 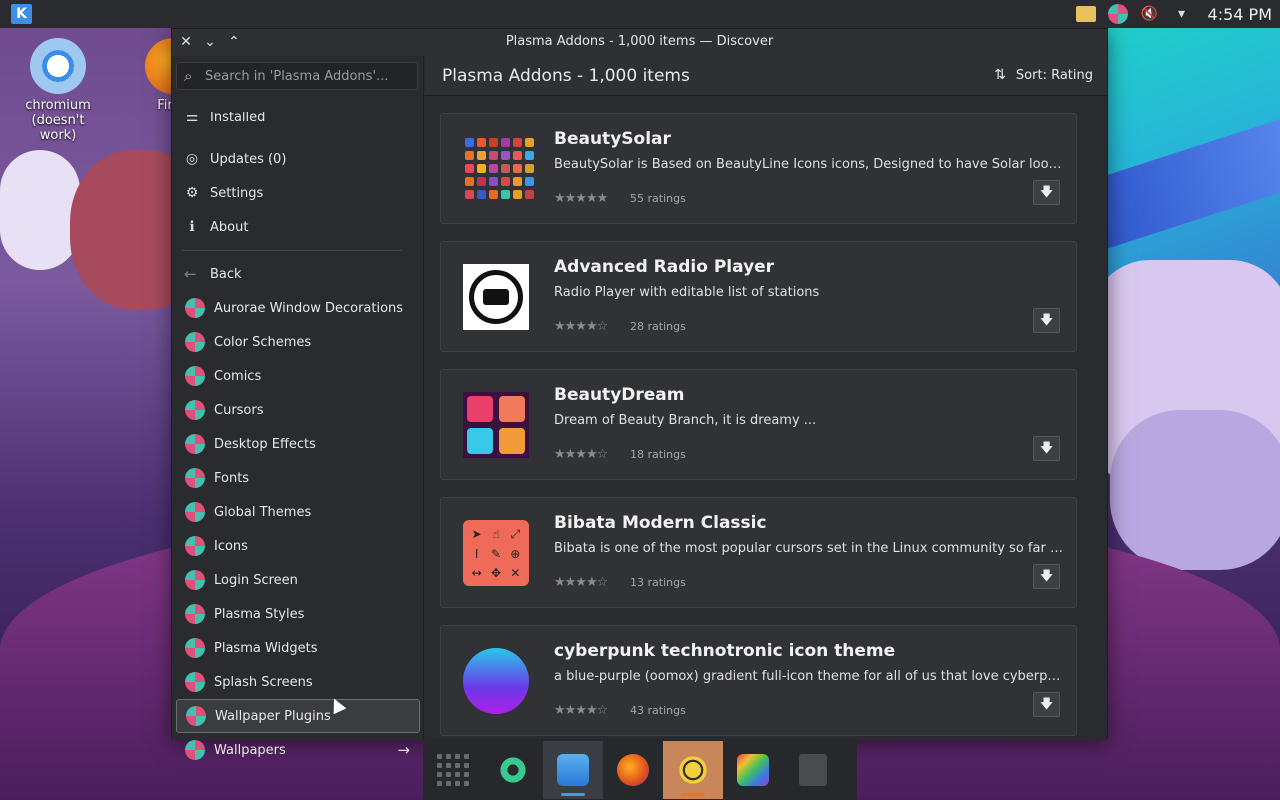 I want to click on sidebar-item-desktop-effects: Desktop Effects, so click(x=298, y=444).